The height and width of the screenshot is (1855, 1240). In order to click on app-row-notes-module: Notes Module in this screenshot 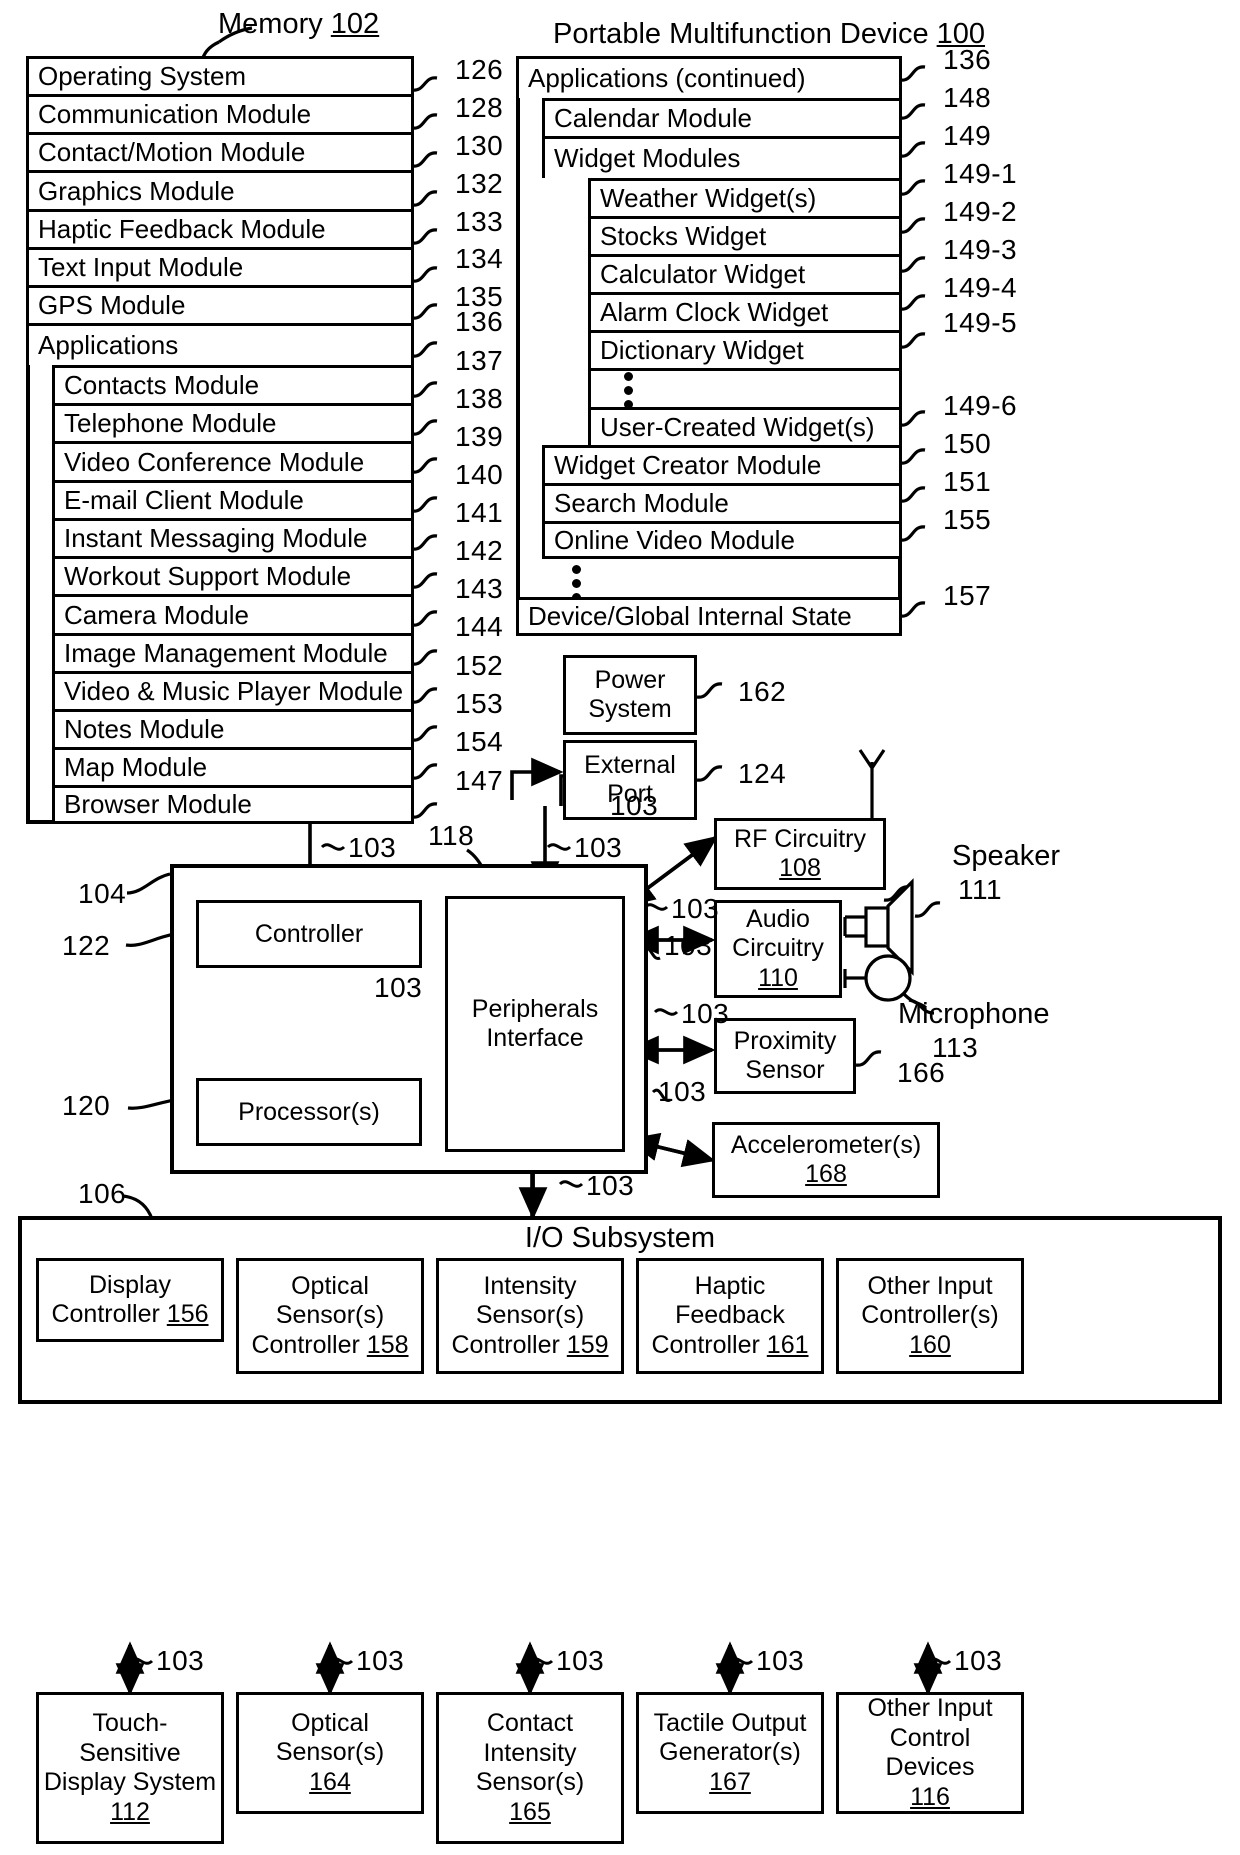, I will do `click(233, 728)`.